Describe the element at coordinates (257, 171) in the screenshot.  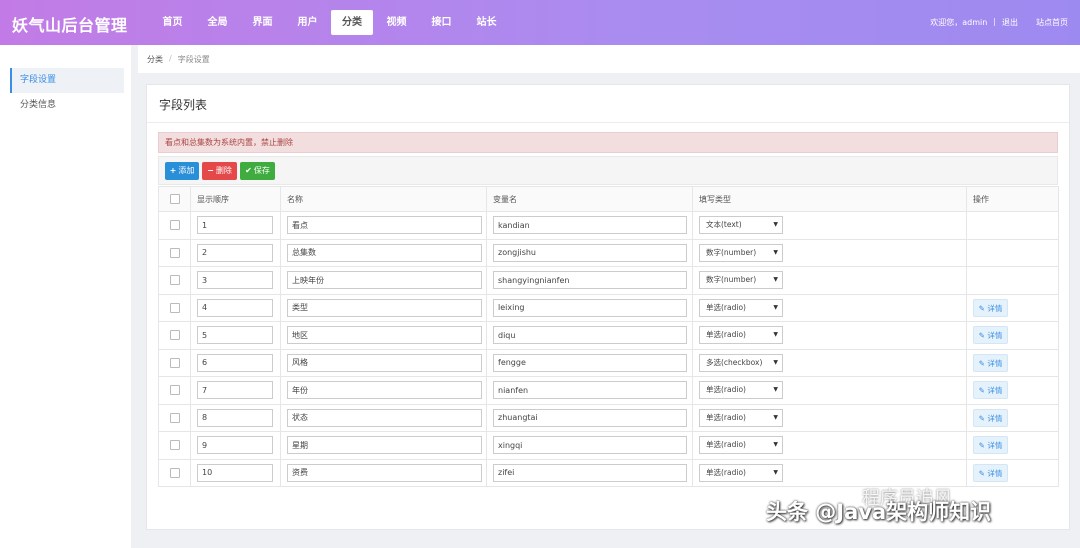
I see `save-button: ✔ 保存` at that location.